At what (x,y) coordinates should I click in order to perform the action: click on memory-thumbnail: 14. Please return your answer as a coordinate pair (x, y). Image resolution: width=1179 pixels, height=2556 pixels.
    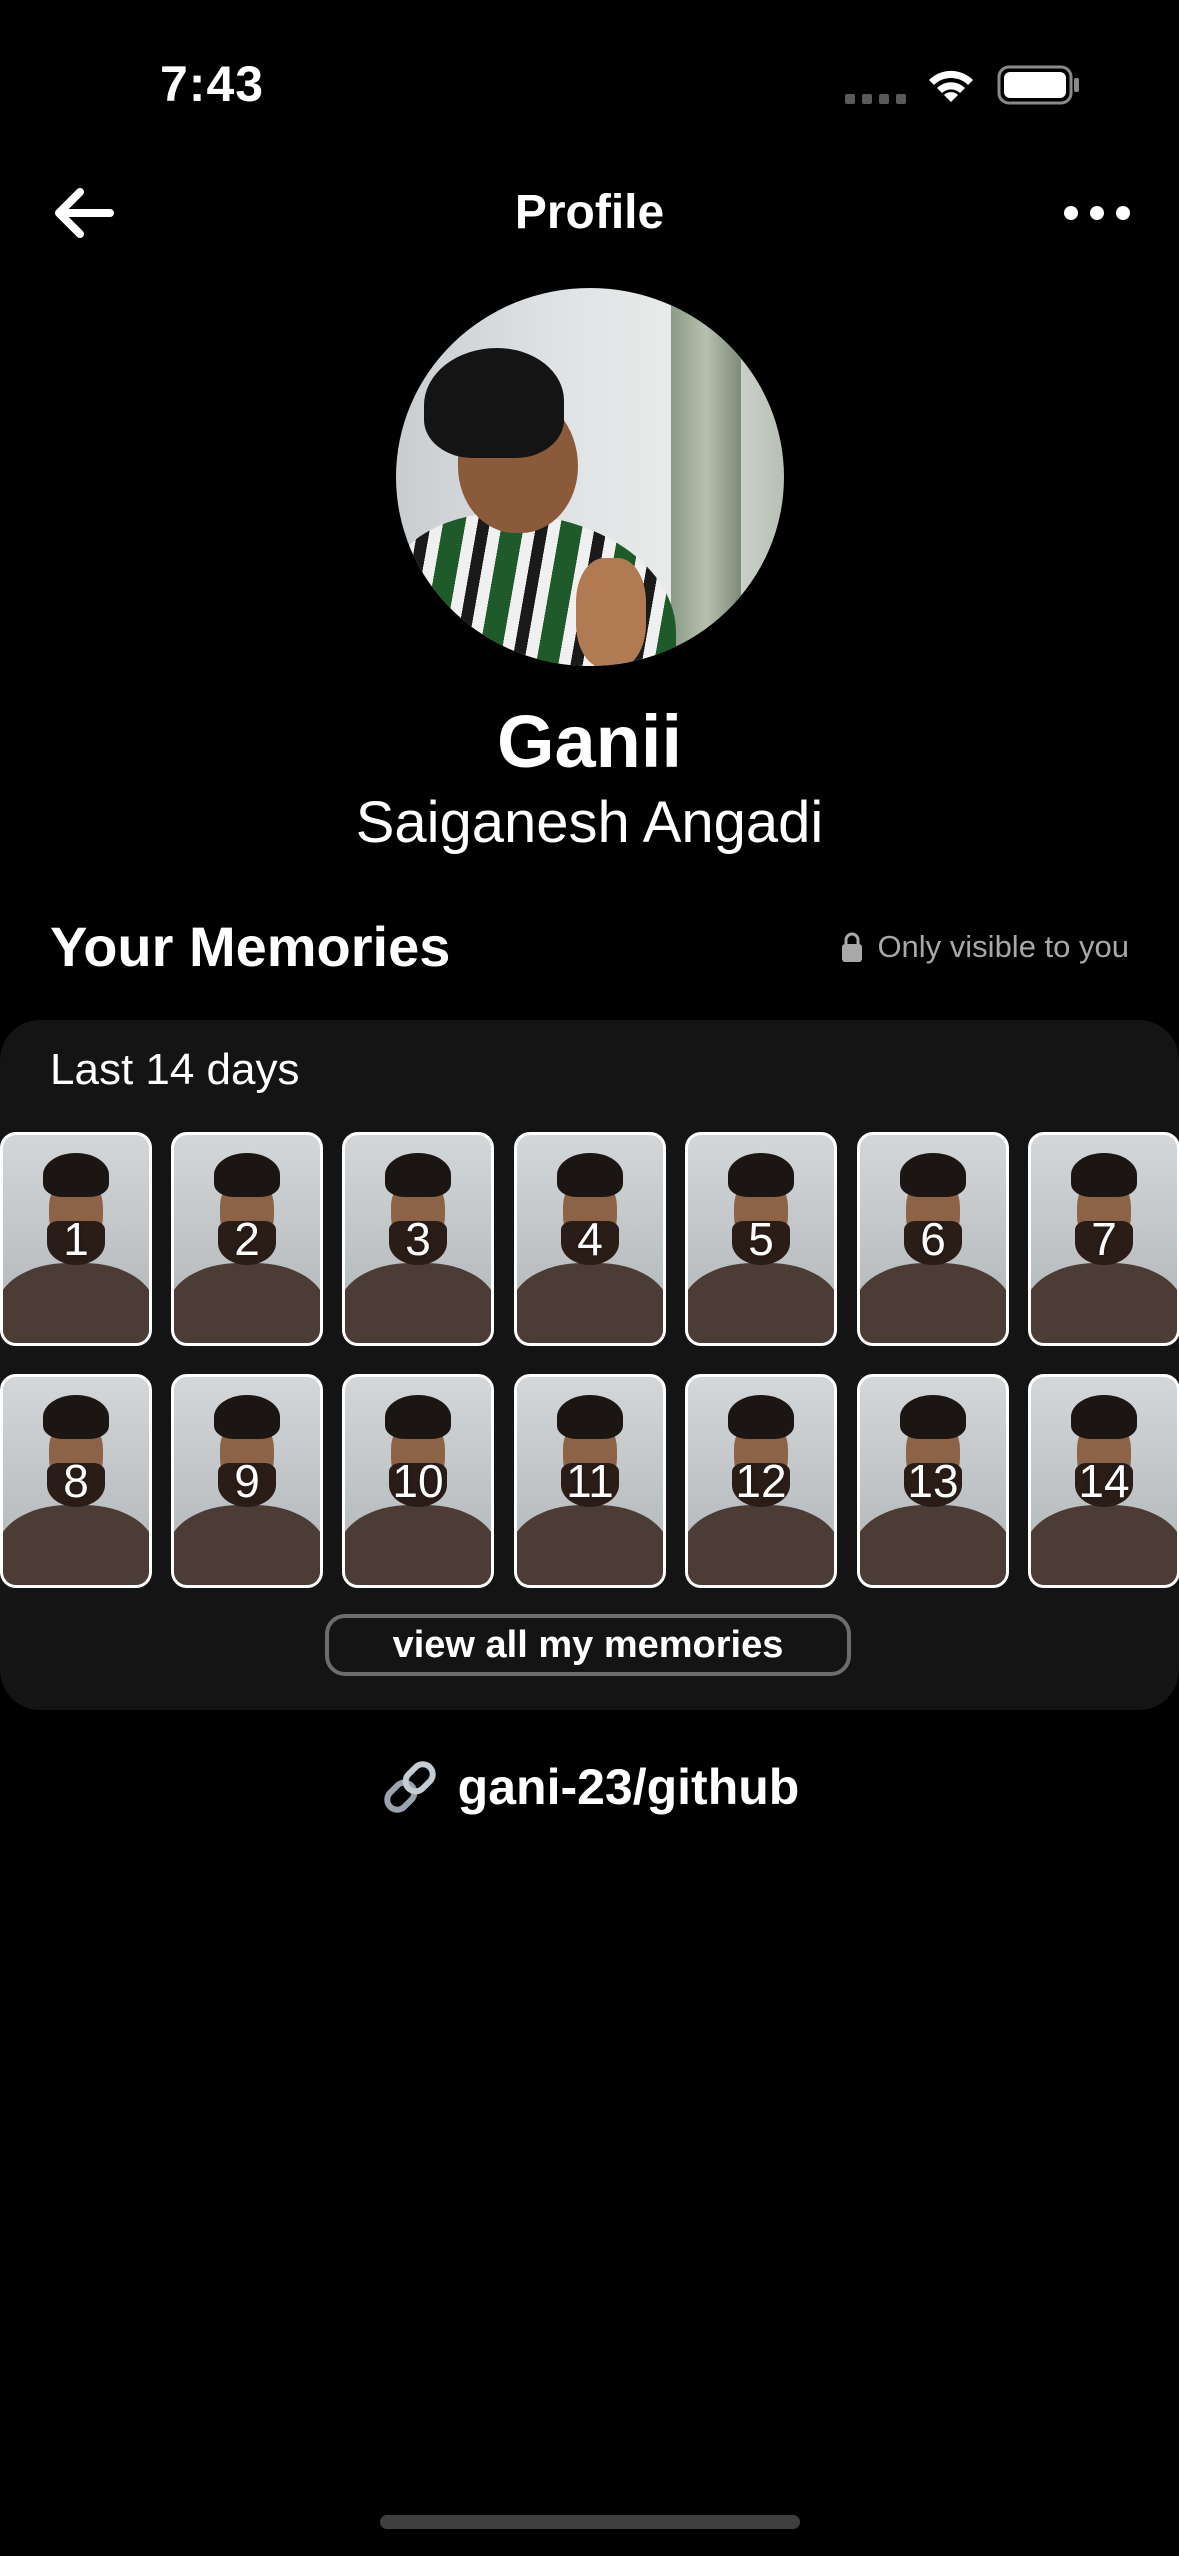
    Looking at the image, I should click on (1103, 1481).